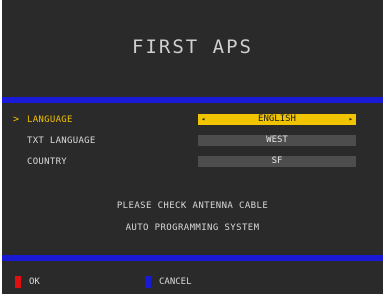 The width and height of the screenshot is (385, 294). What do you see at coordinates (18, 282) in the screenshot?
I see `red-key-icon` at bounding box center [18, 282].